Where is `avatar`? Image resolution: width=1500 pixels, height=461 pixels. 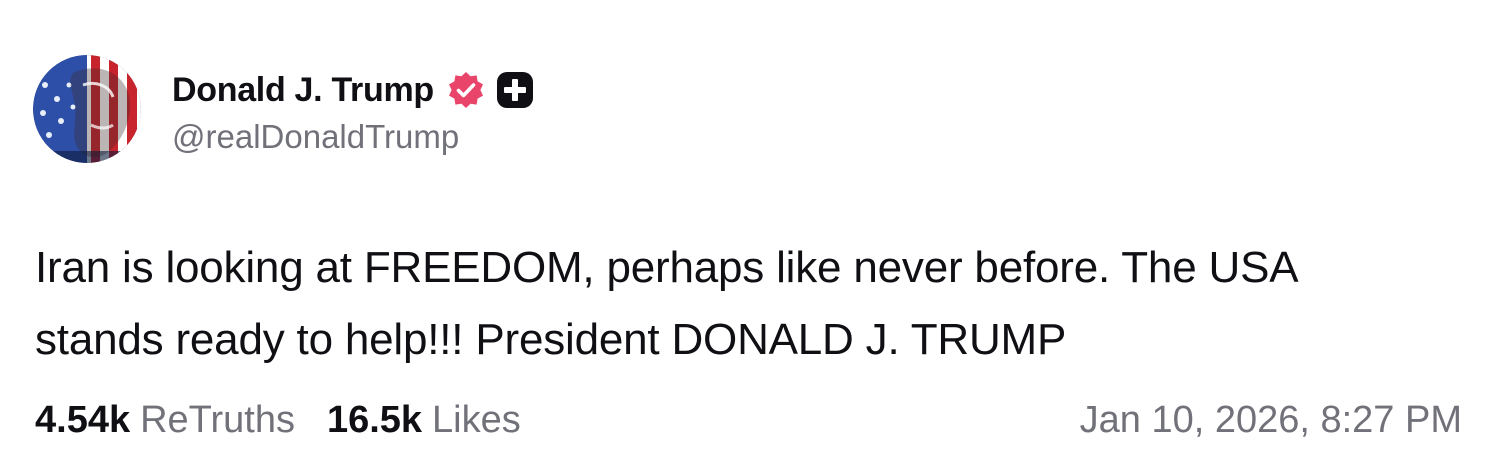
avatar is located at coordinates (87, 109).